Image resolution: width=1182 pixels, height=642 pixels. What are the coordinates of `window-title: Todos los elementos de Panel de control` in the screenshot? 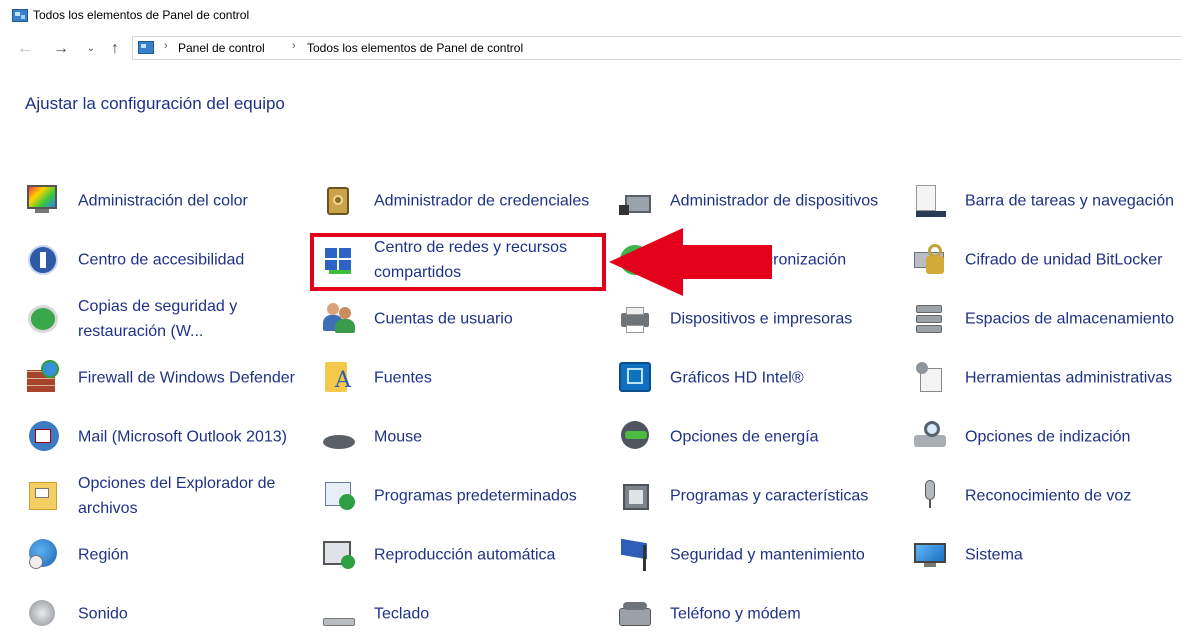 It's located at (141, 15).